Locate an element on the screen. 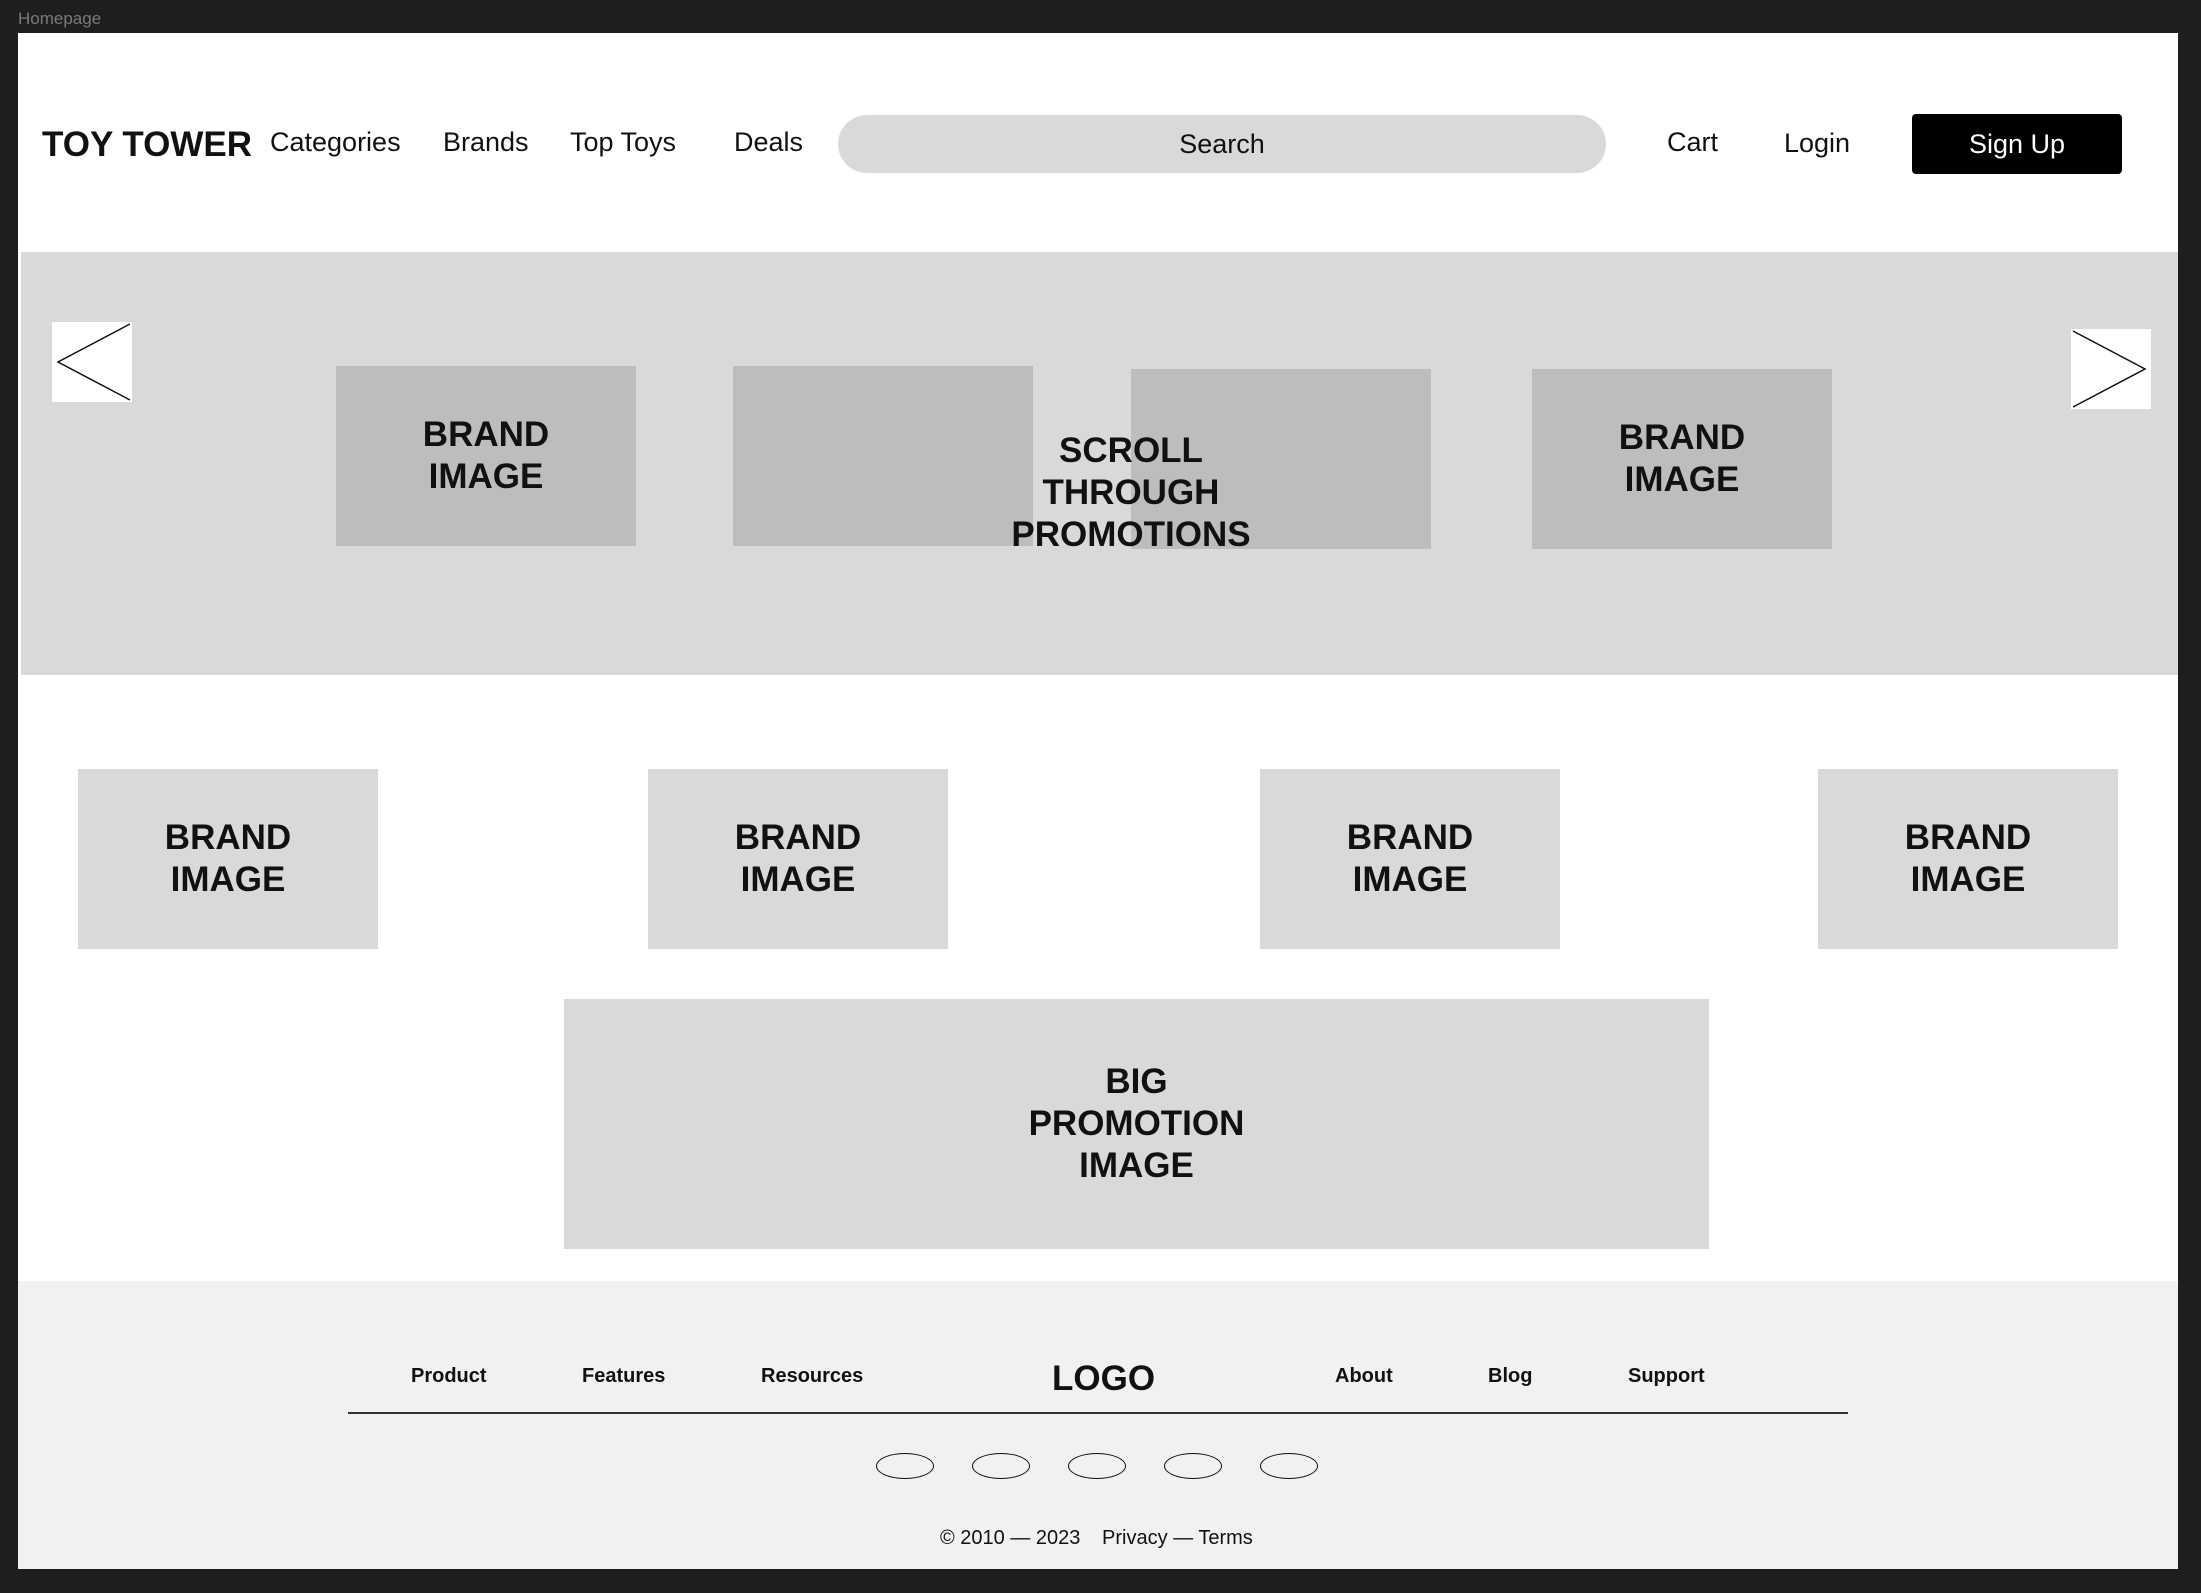 This screenshot has height=1593, width=2201. chevron-left-icon is located at coordinates (93, 362).